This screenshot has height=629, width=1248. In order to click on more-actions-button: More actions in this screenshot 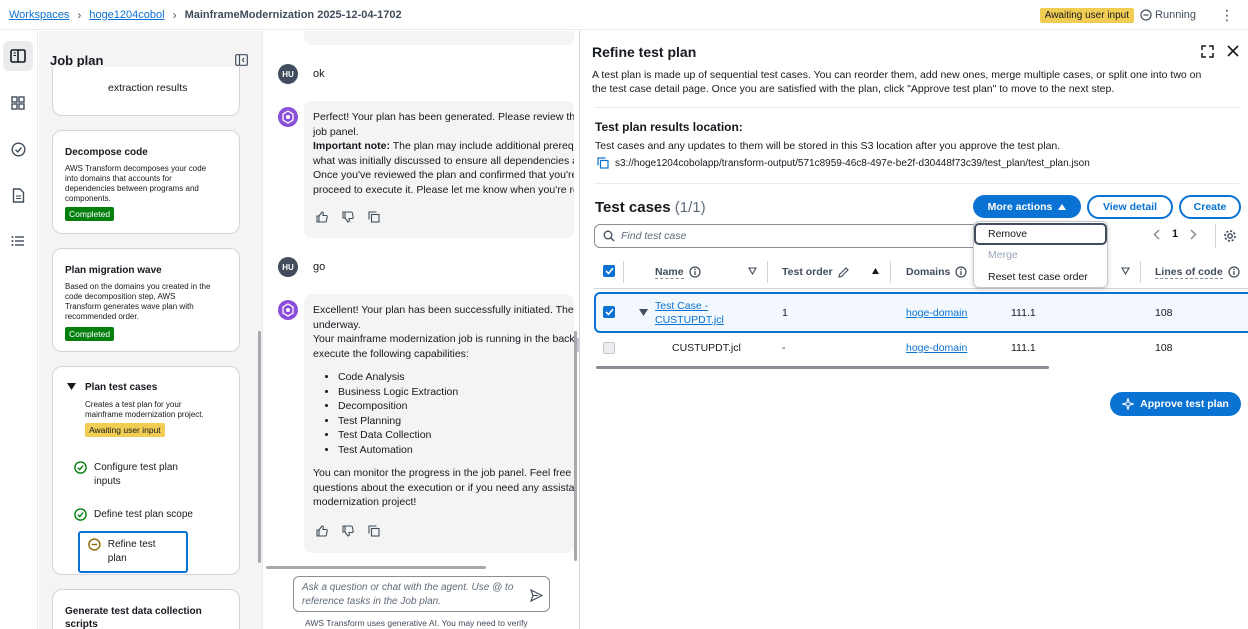, I will do `click(1027, 206)`.